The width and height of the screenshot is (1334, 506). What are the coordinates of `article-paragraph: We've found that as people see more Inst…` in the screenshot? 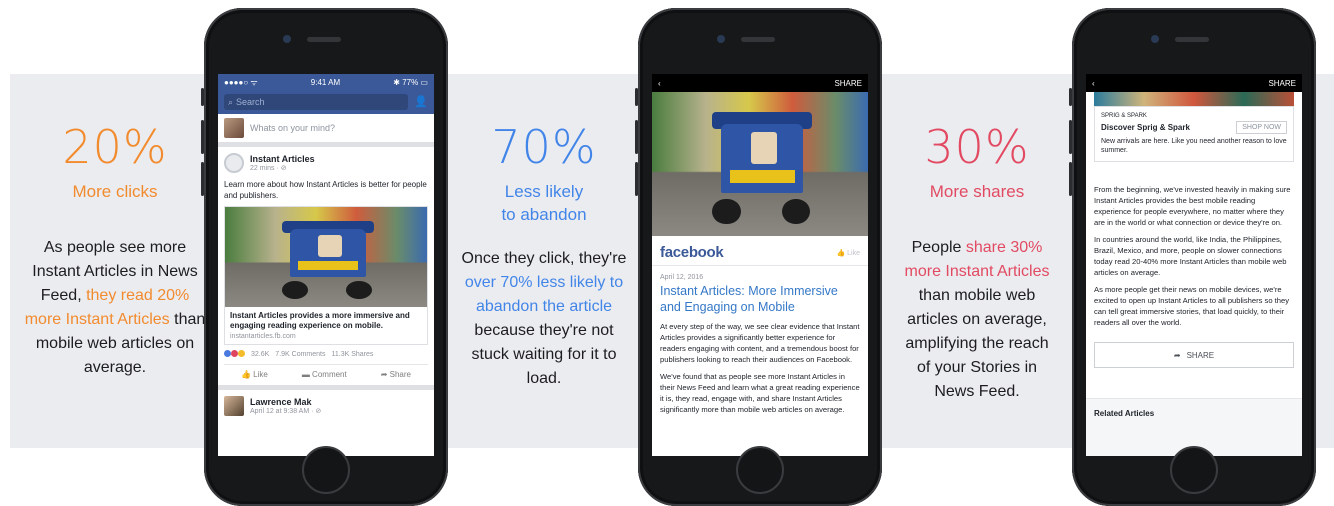 It's located at (760, 393).